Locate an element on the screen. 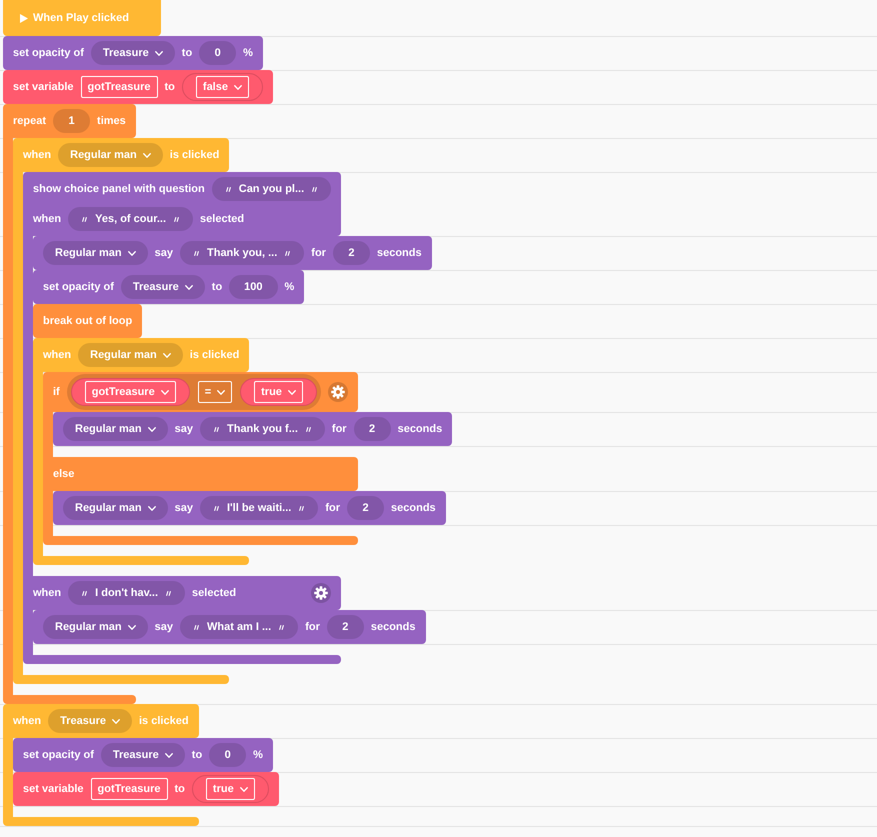 The width and height of the screenshot is (877, 837). command-block: Regular man say I'll be waiti... for 2 seconds is located at coordinates (249, 508).